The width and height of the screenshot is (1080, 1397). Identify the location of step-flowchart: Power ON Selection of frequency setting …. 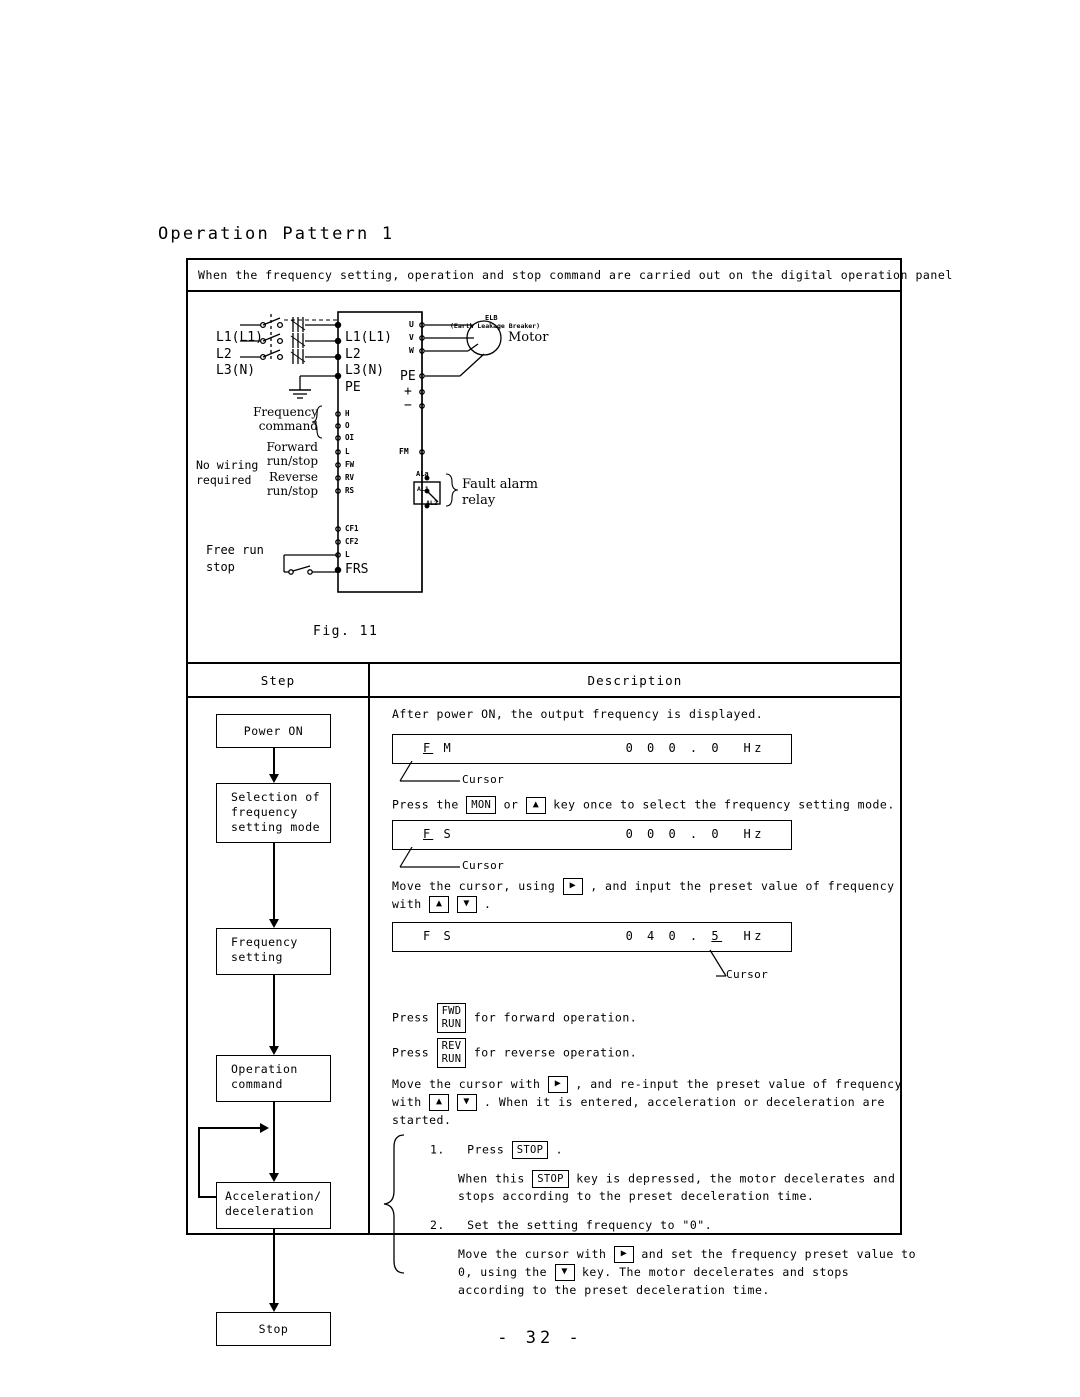
(278, 1022).